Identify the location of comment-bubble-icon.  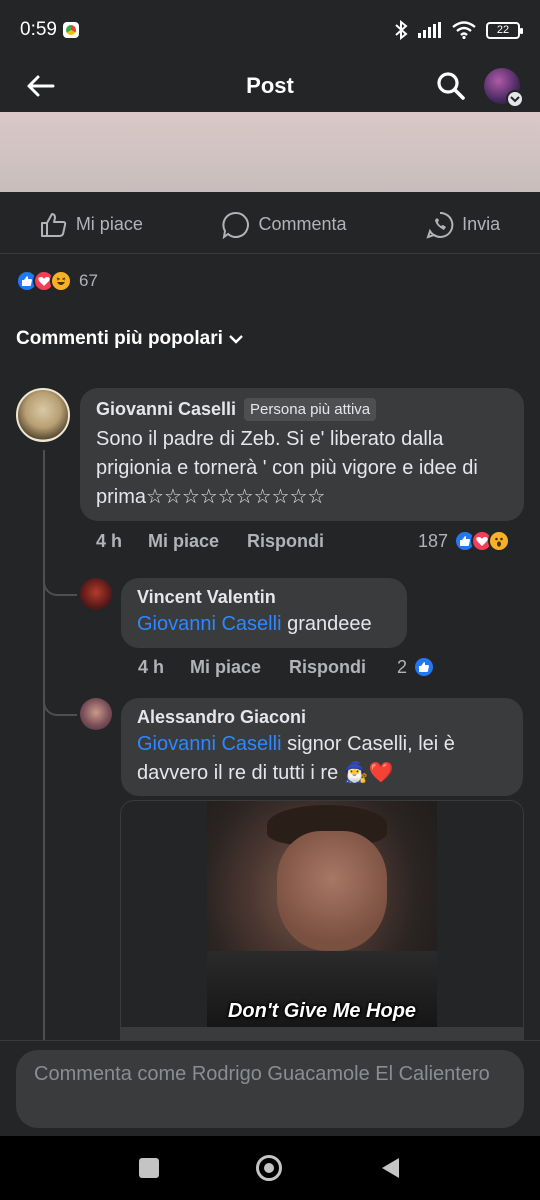
(236, 225).